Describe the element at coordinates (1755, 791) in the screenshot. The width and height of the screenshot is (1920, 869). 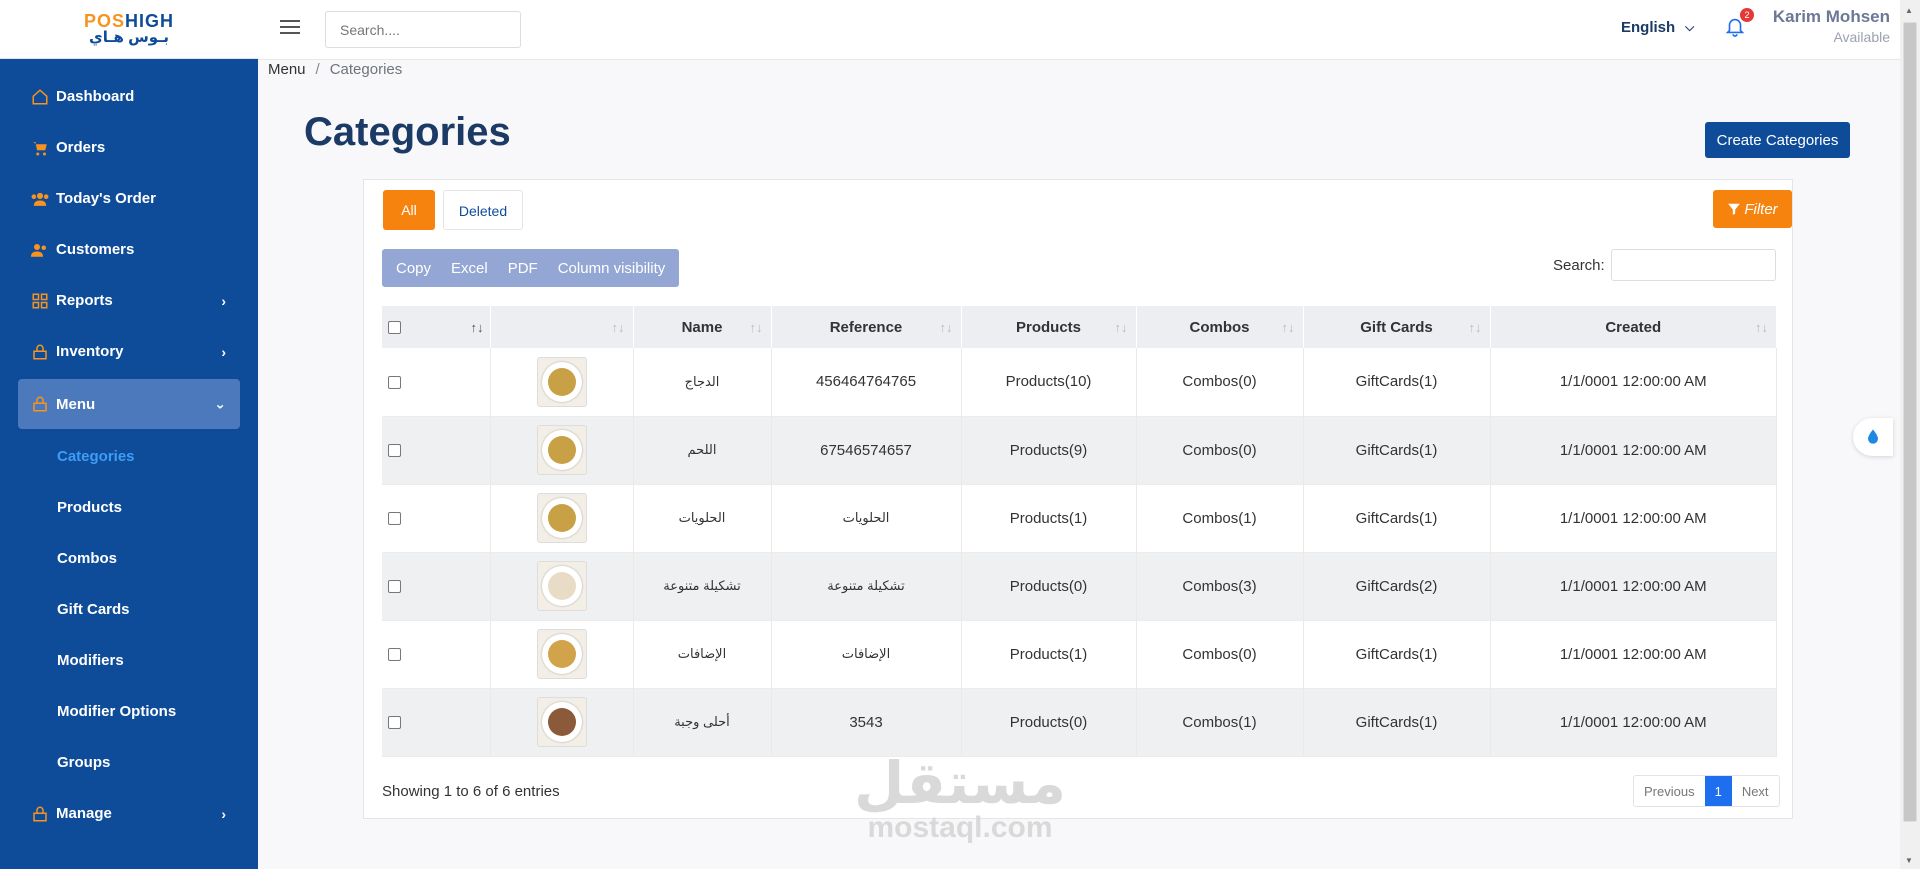
I see `next-button: Next` at that location.